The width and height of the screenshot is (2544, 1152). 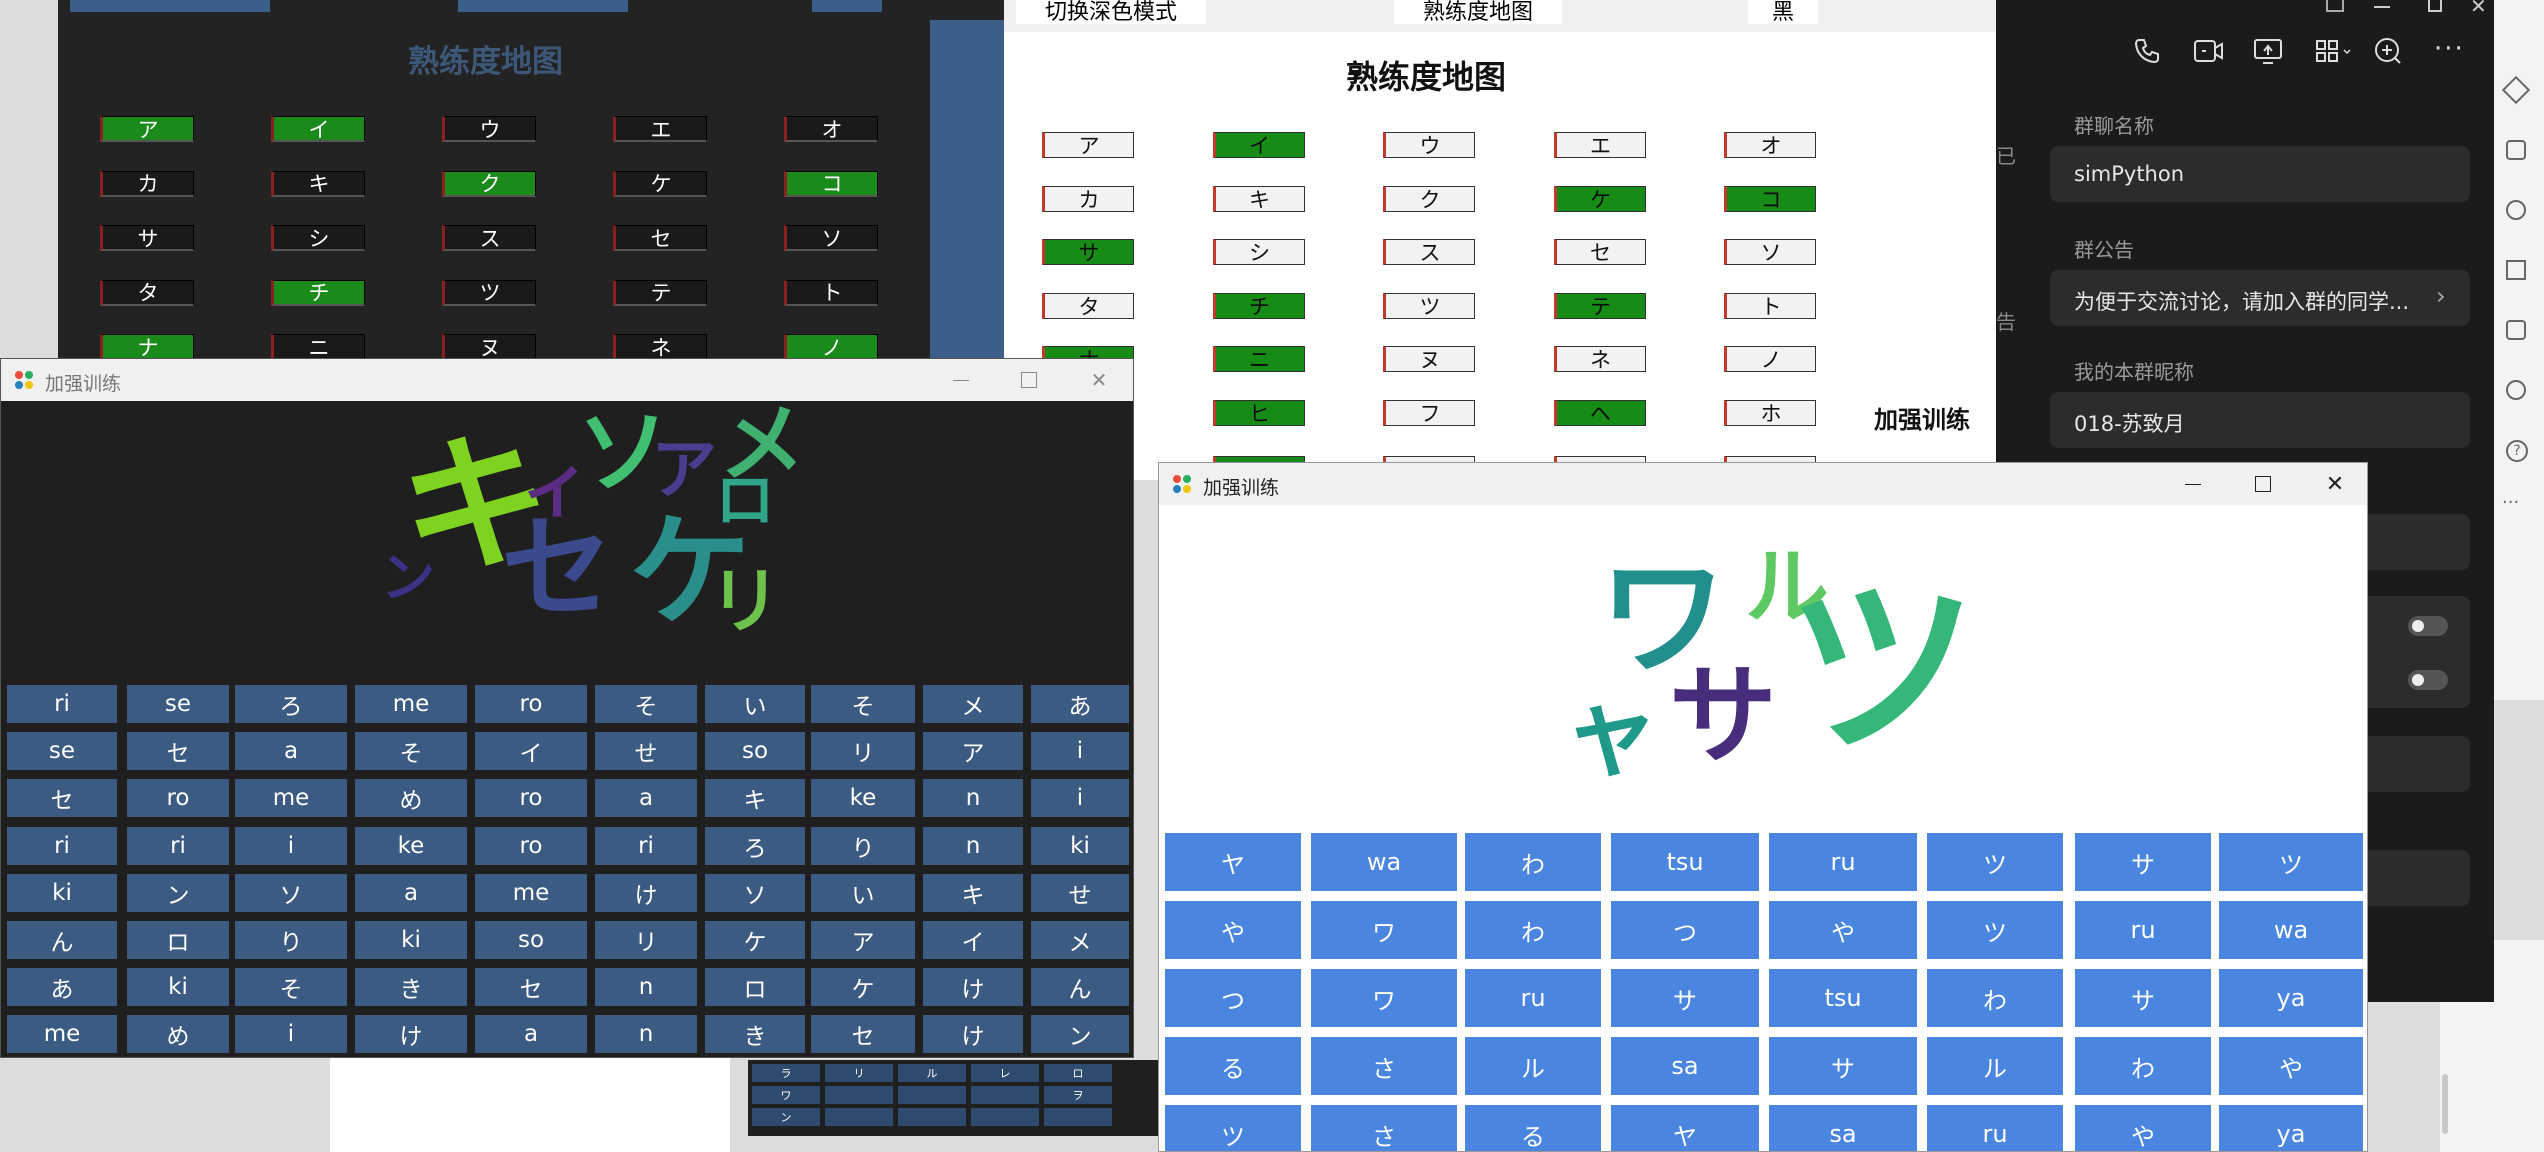 What do you see at coordinates (1258, 198) in the screenshot?
I see `proficiency-cell: キ` at bounding box center [1258, 198].